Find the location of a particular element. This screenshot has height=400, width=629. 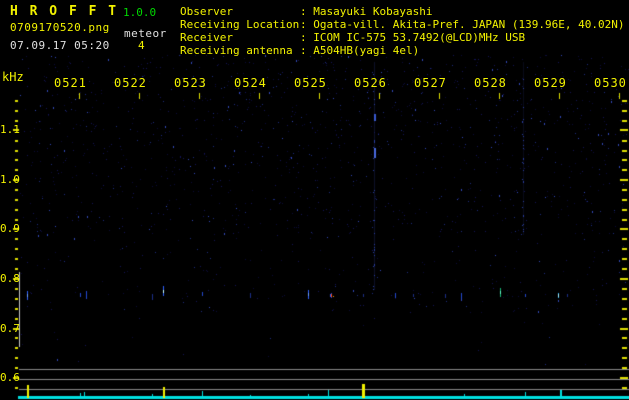

station-label: Receiving antenna is located at coordinates (236, 50).